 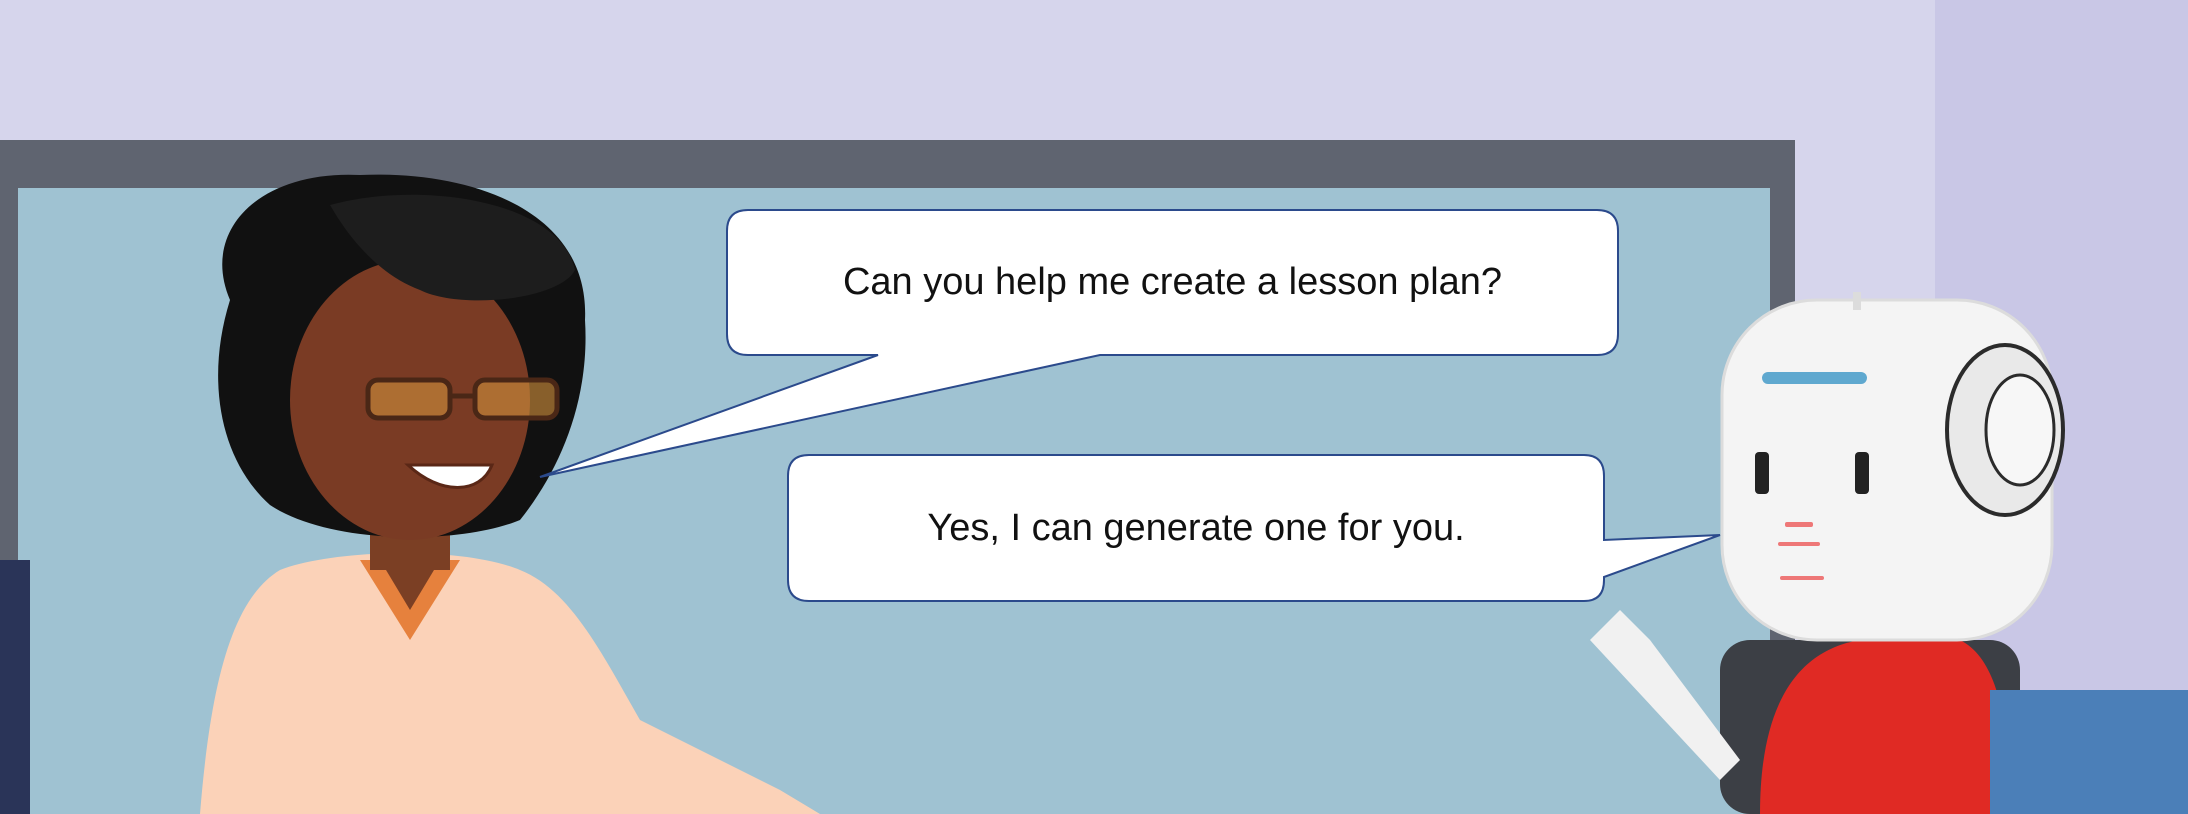 I want to click on chair-edge, so click(x=15, y=687).